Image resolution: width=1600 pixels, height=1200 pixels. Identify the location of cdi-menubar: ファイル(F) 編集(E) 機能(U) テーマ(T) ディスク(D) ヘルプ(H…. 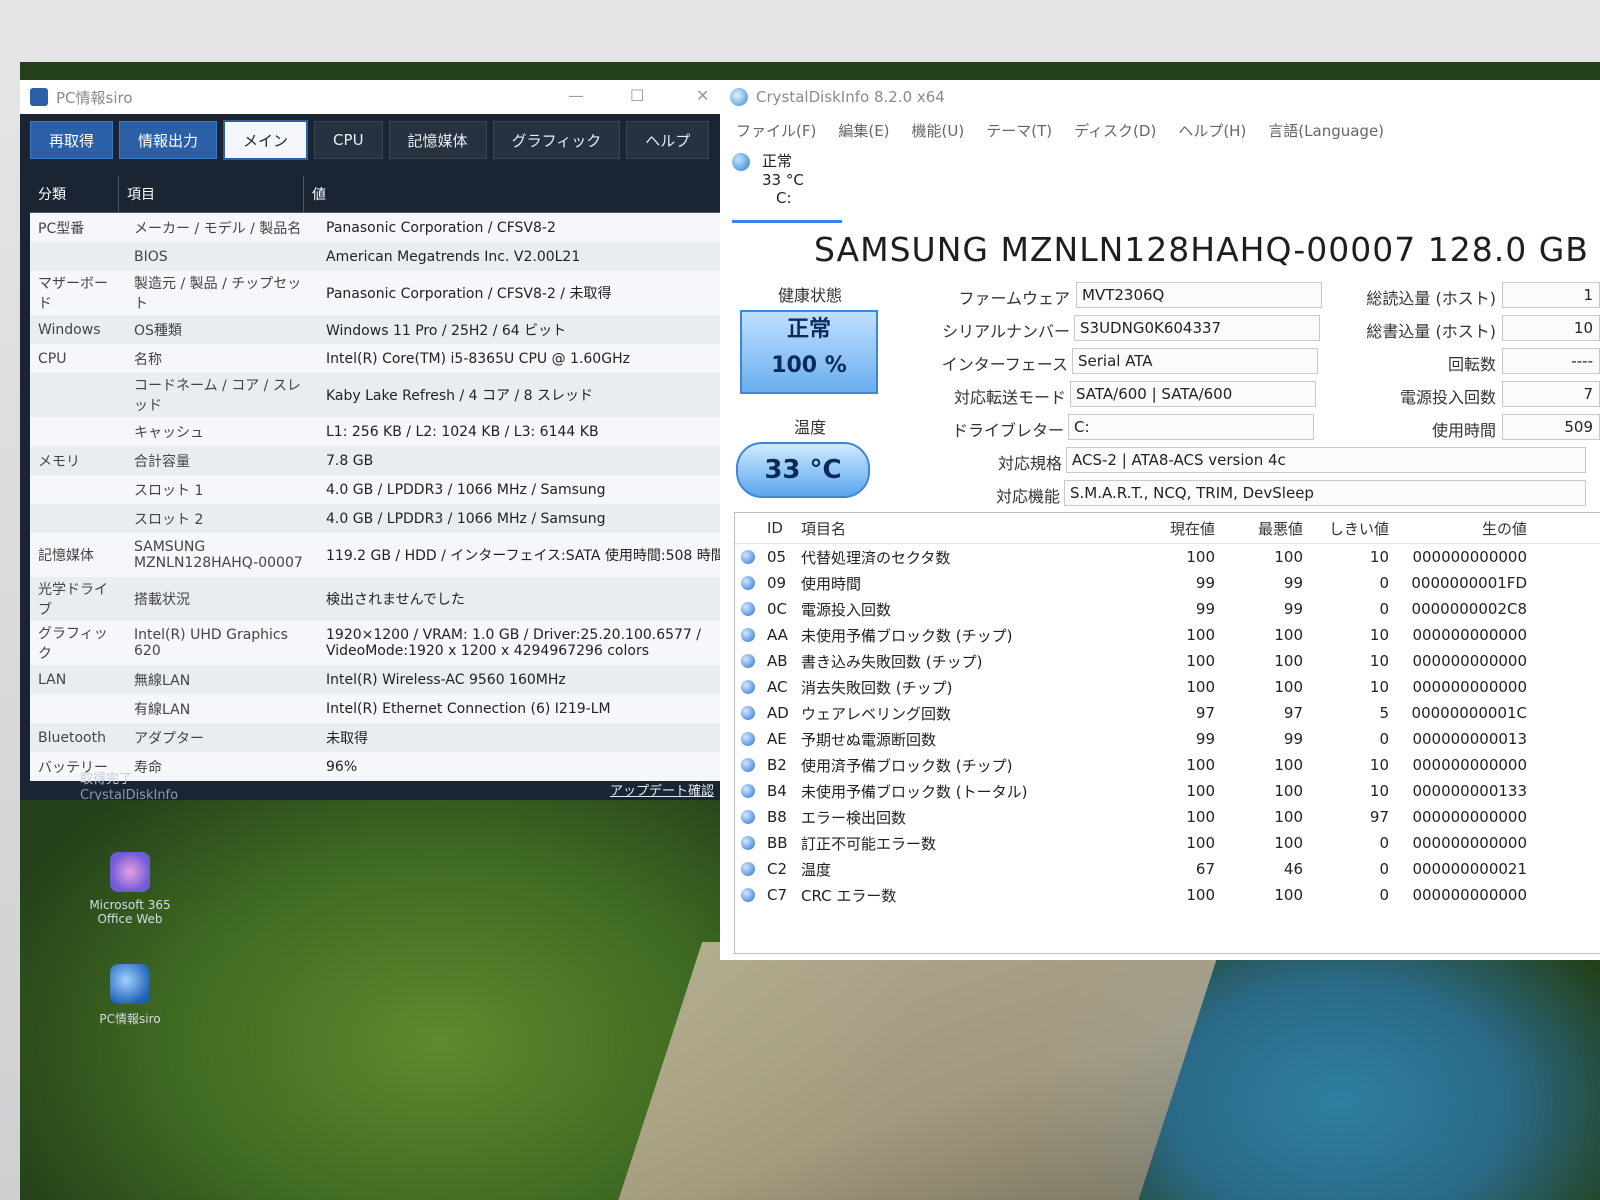
(1160, 130).